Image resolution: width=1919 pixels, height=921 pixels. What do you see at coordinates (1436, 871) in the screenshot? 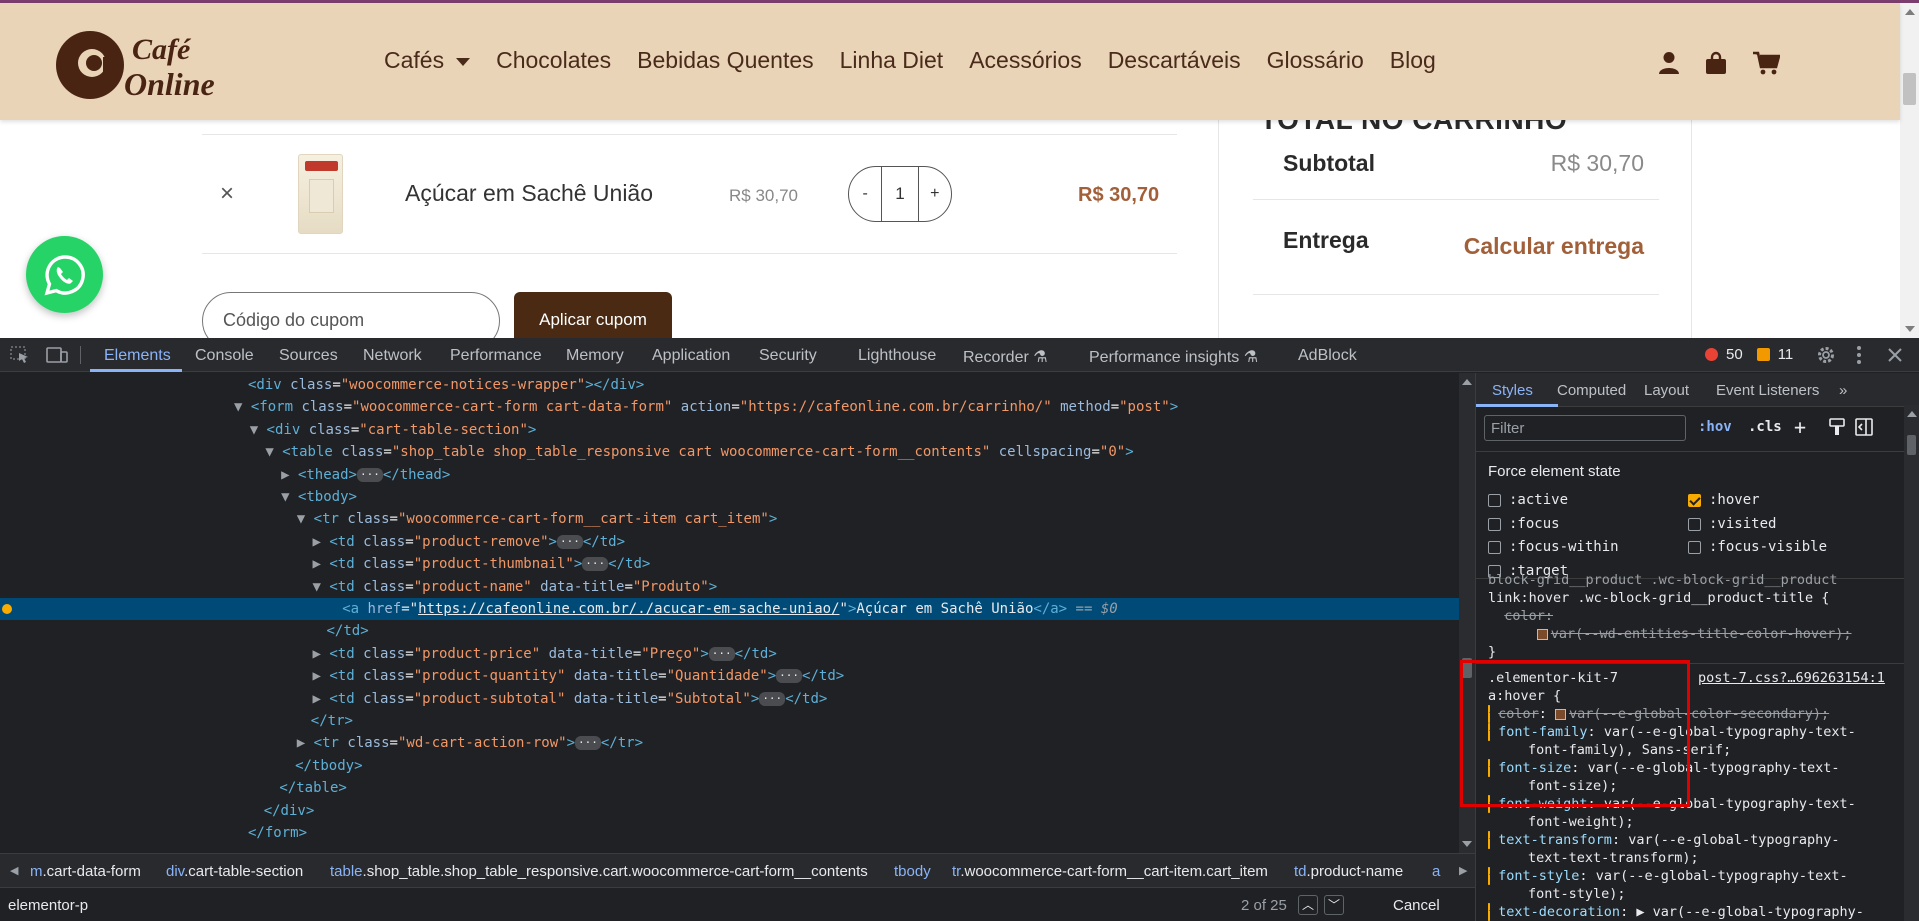
I see `breadcrumb-item: a` at bounding box center [1436, 871].